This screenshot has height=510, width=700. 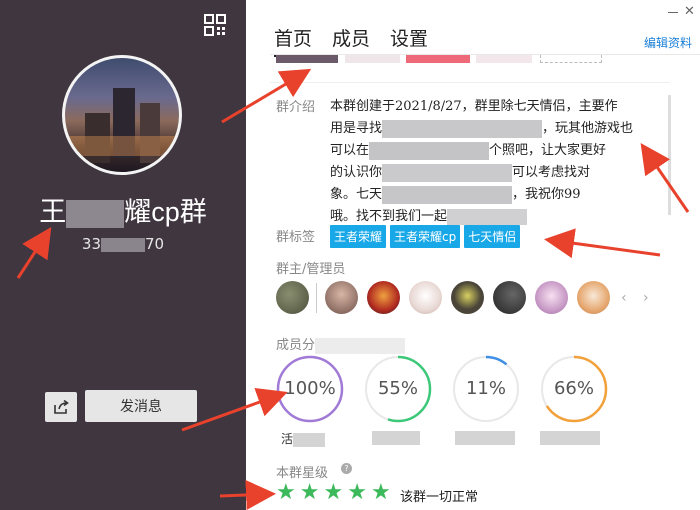 I want to click on tag-list: 王者荣耀 王者荣耀cp 七天情侣, so click(x=425, y=236).